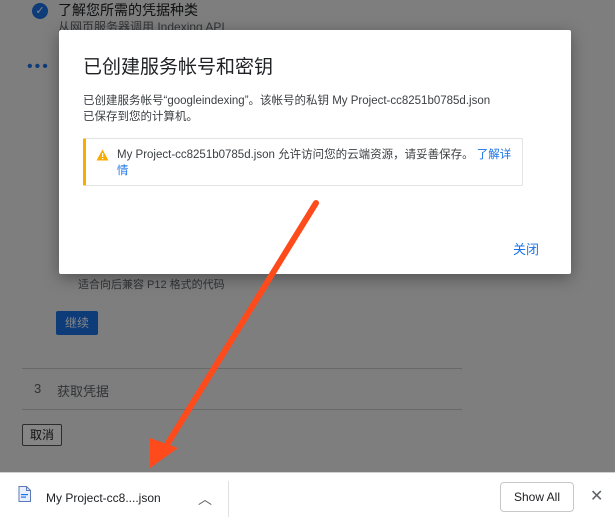 The image size is (615, 523). What do you see at coordinates (140, 117) in the screenshot?
I see `dialog-body-line: 已保存到您的计算机。` at bounding box center [140, 117].